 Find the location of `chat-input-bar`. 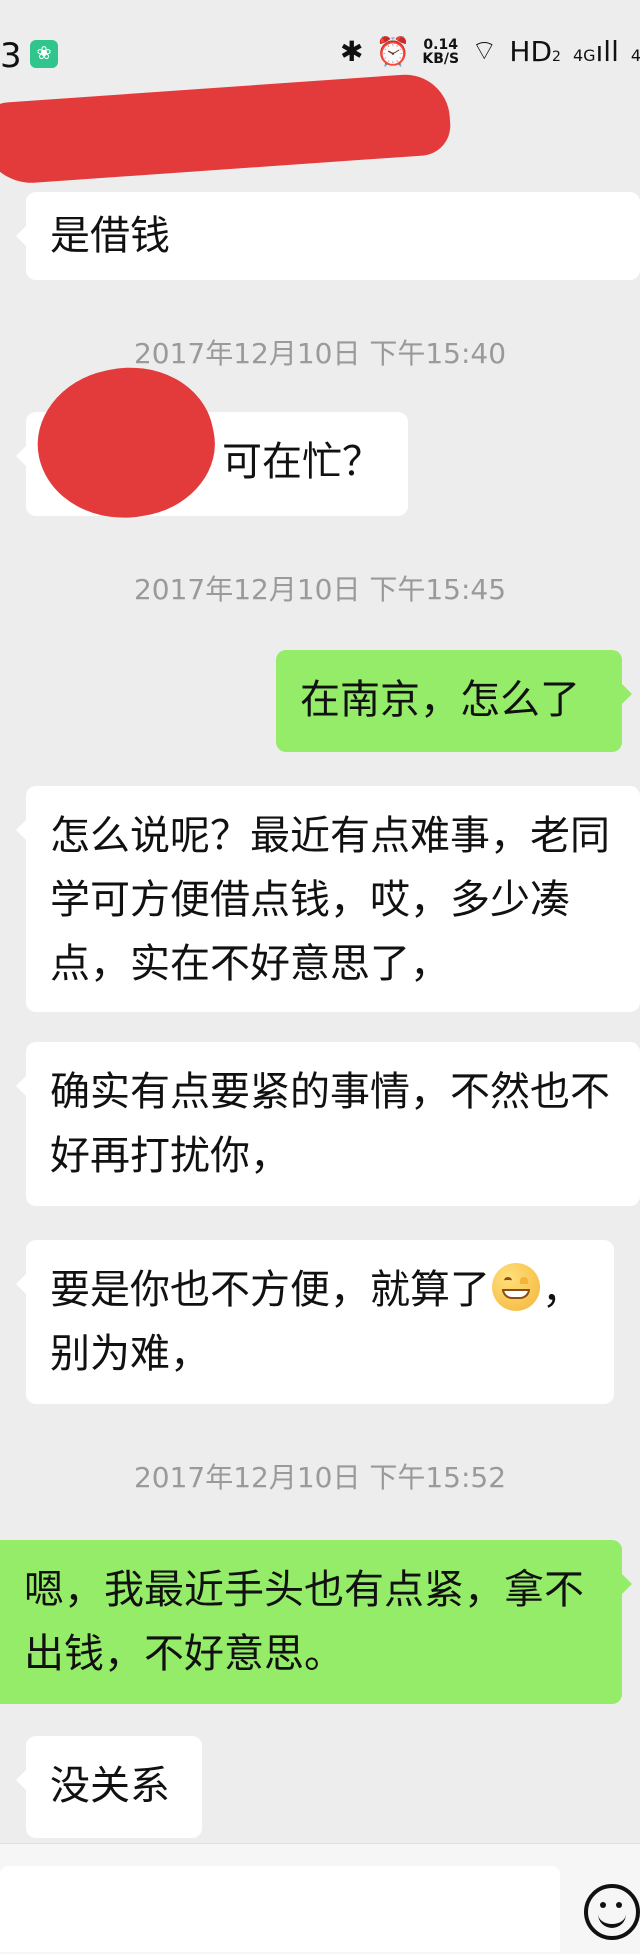

chat-input-bar is located at coordinates (320, 1898).